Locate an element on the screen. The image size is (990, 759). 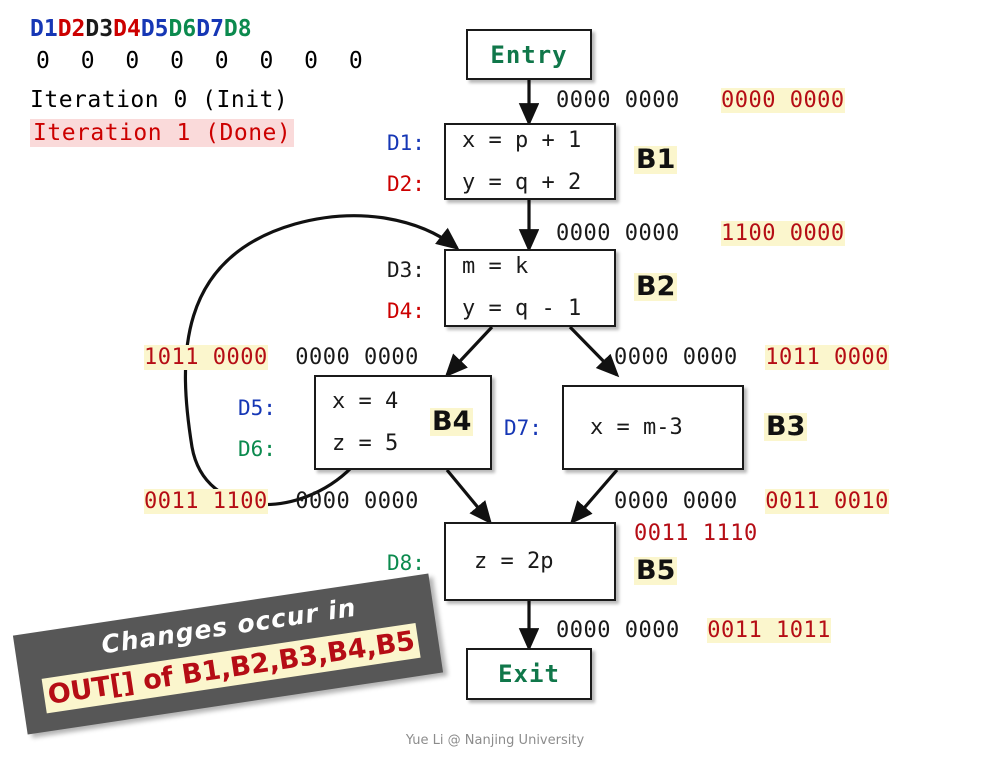
node-entry: Entry is located at coordinates (529, 54).